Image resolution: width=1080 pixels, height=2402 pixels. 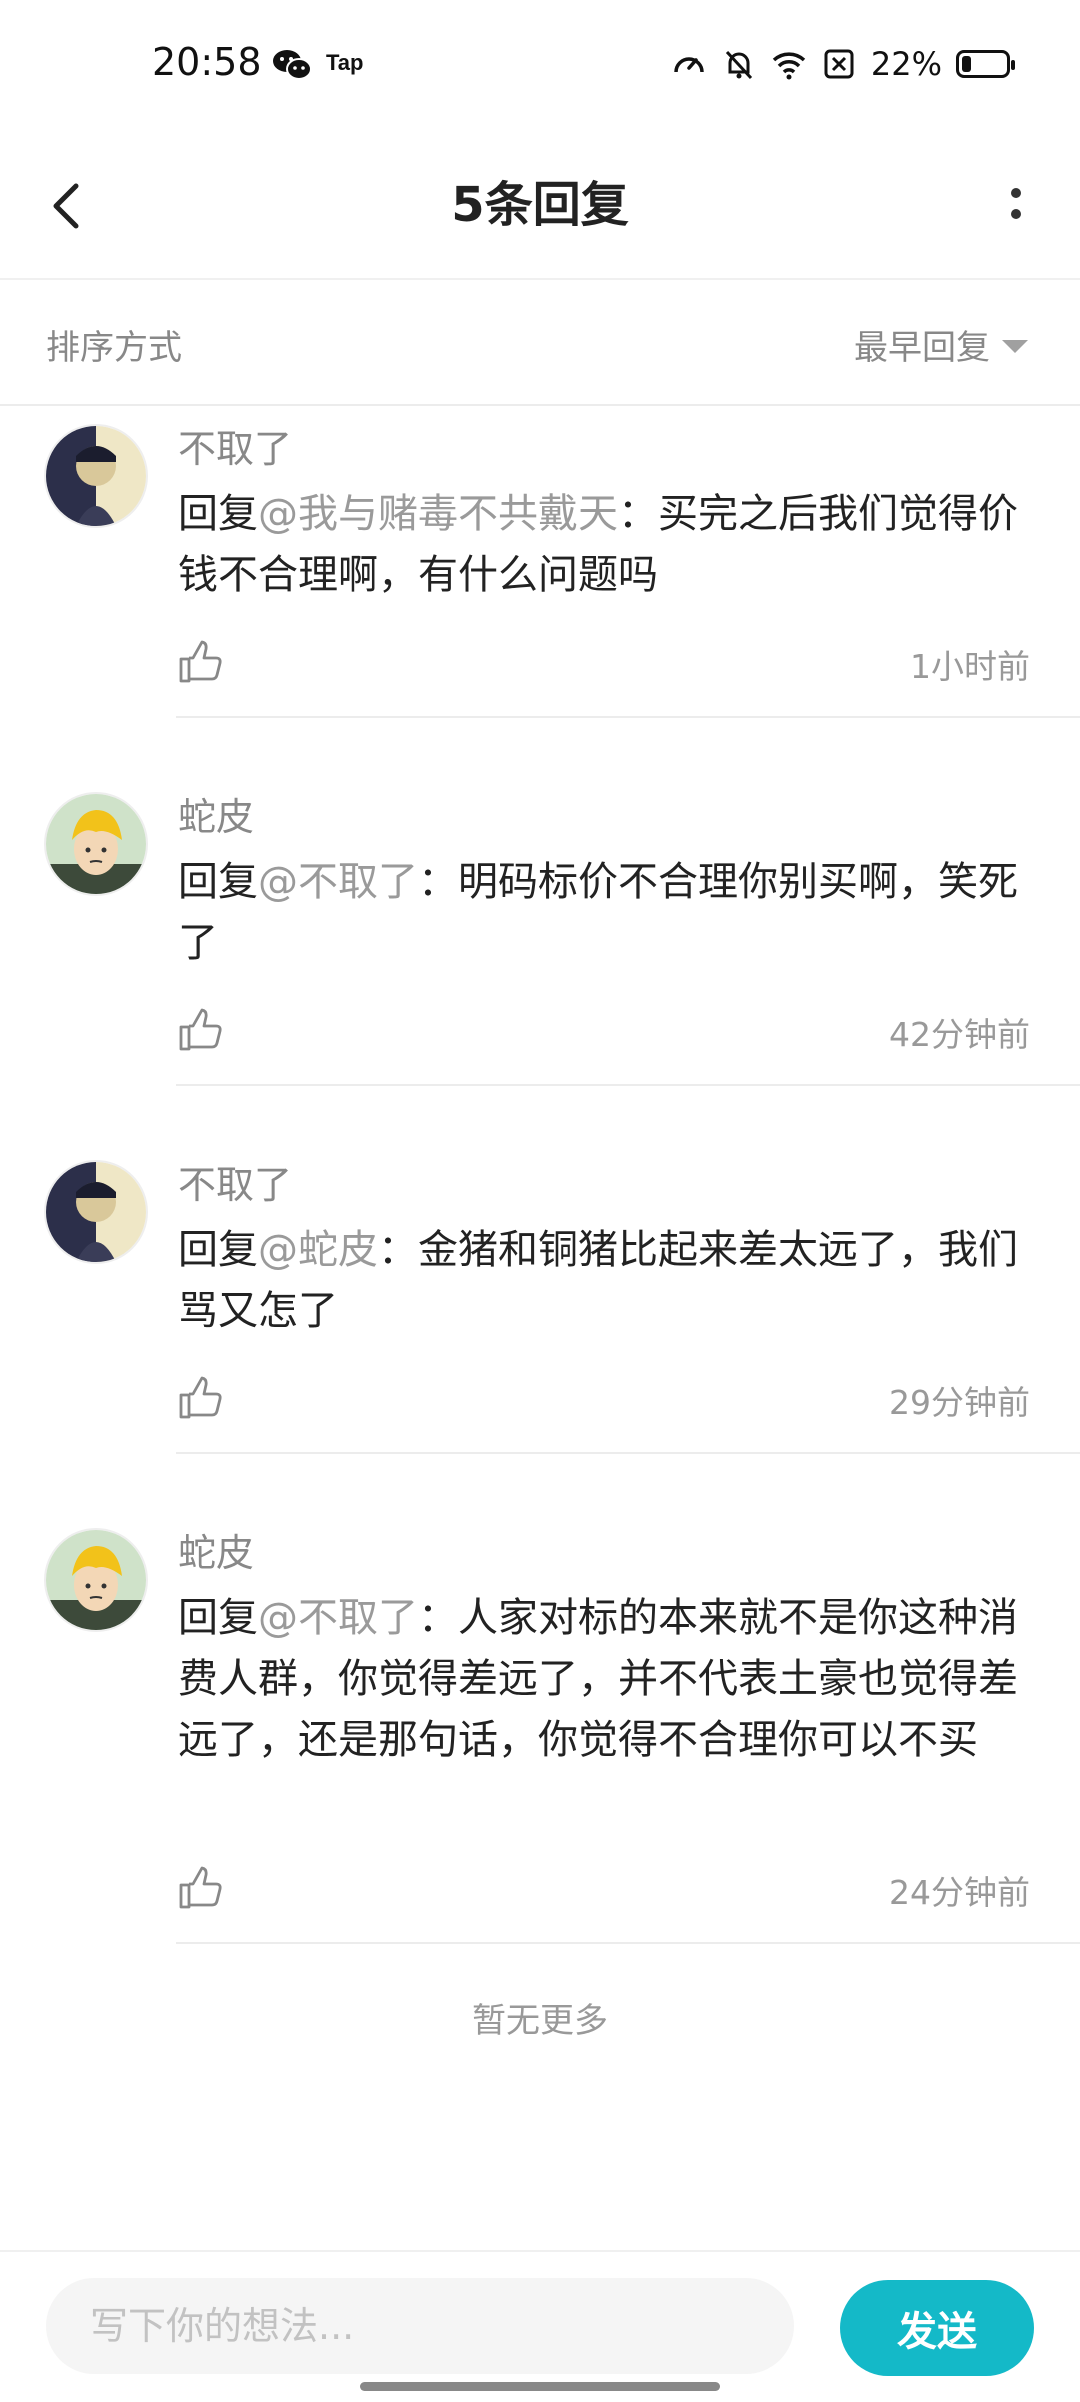 I want to click on reply-input, so click(x=420, y=2326).